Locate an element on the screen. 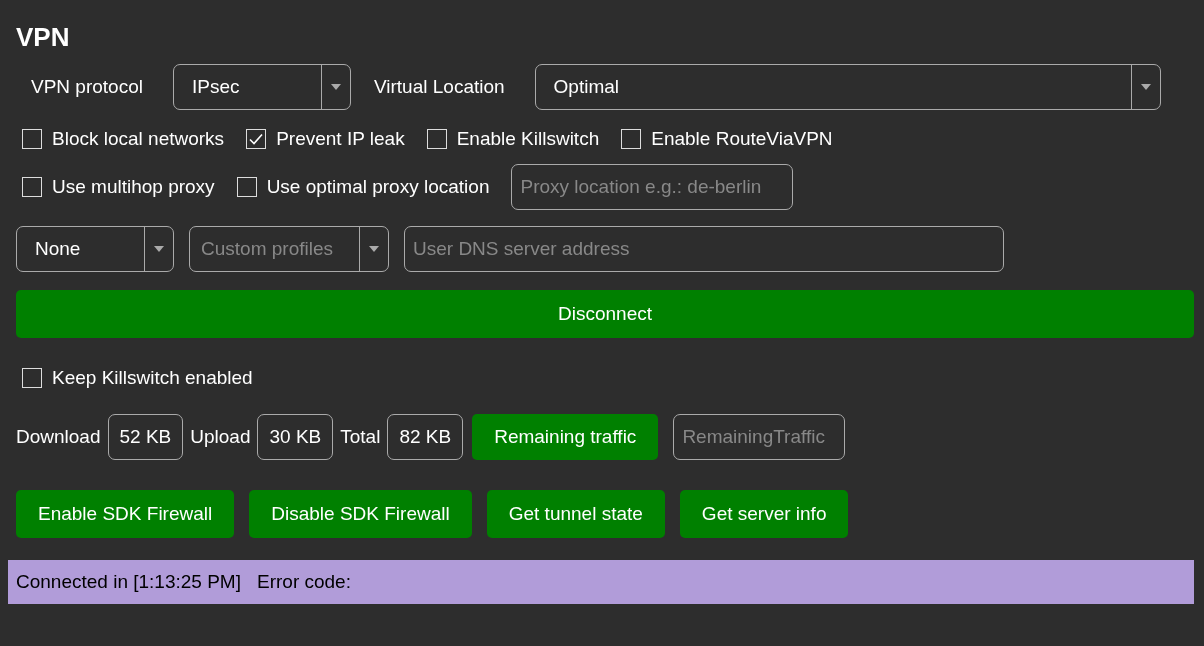 This screenshot has width=1204, height=646. proxy-location-field: Proxy location e.g.: de-berlin is located at coordinates (652, 187).